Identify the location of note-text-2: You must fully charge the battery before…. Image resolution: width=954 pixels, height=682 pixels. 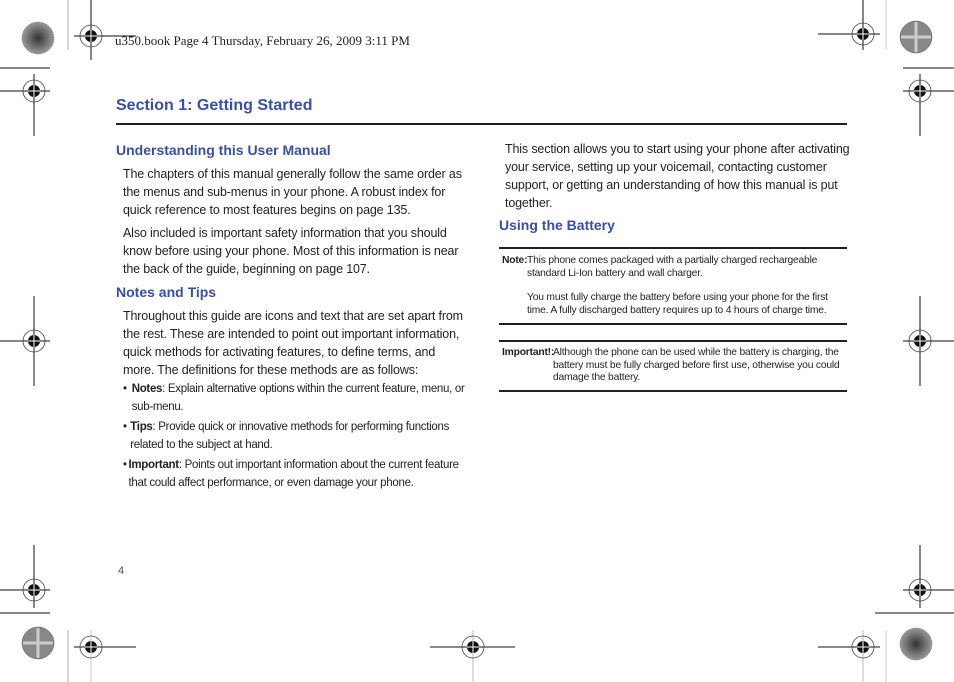
(677, 304).